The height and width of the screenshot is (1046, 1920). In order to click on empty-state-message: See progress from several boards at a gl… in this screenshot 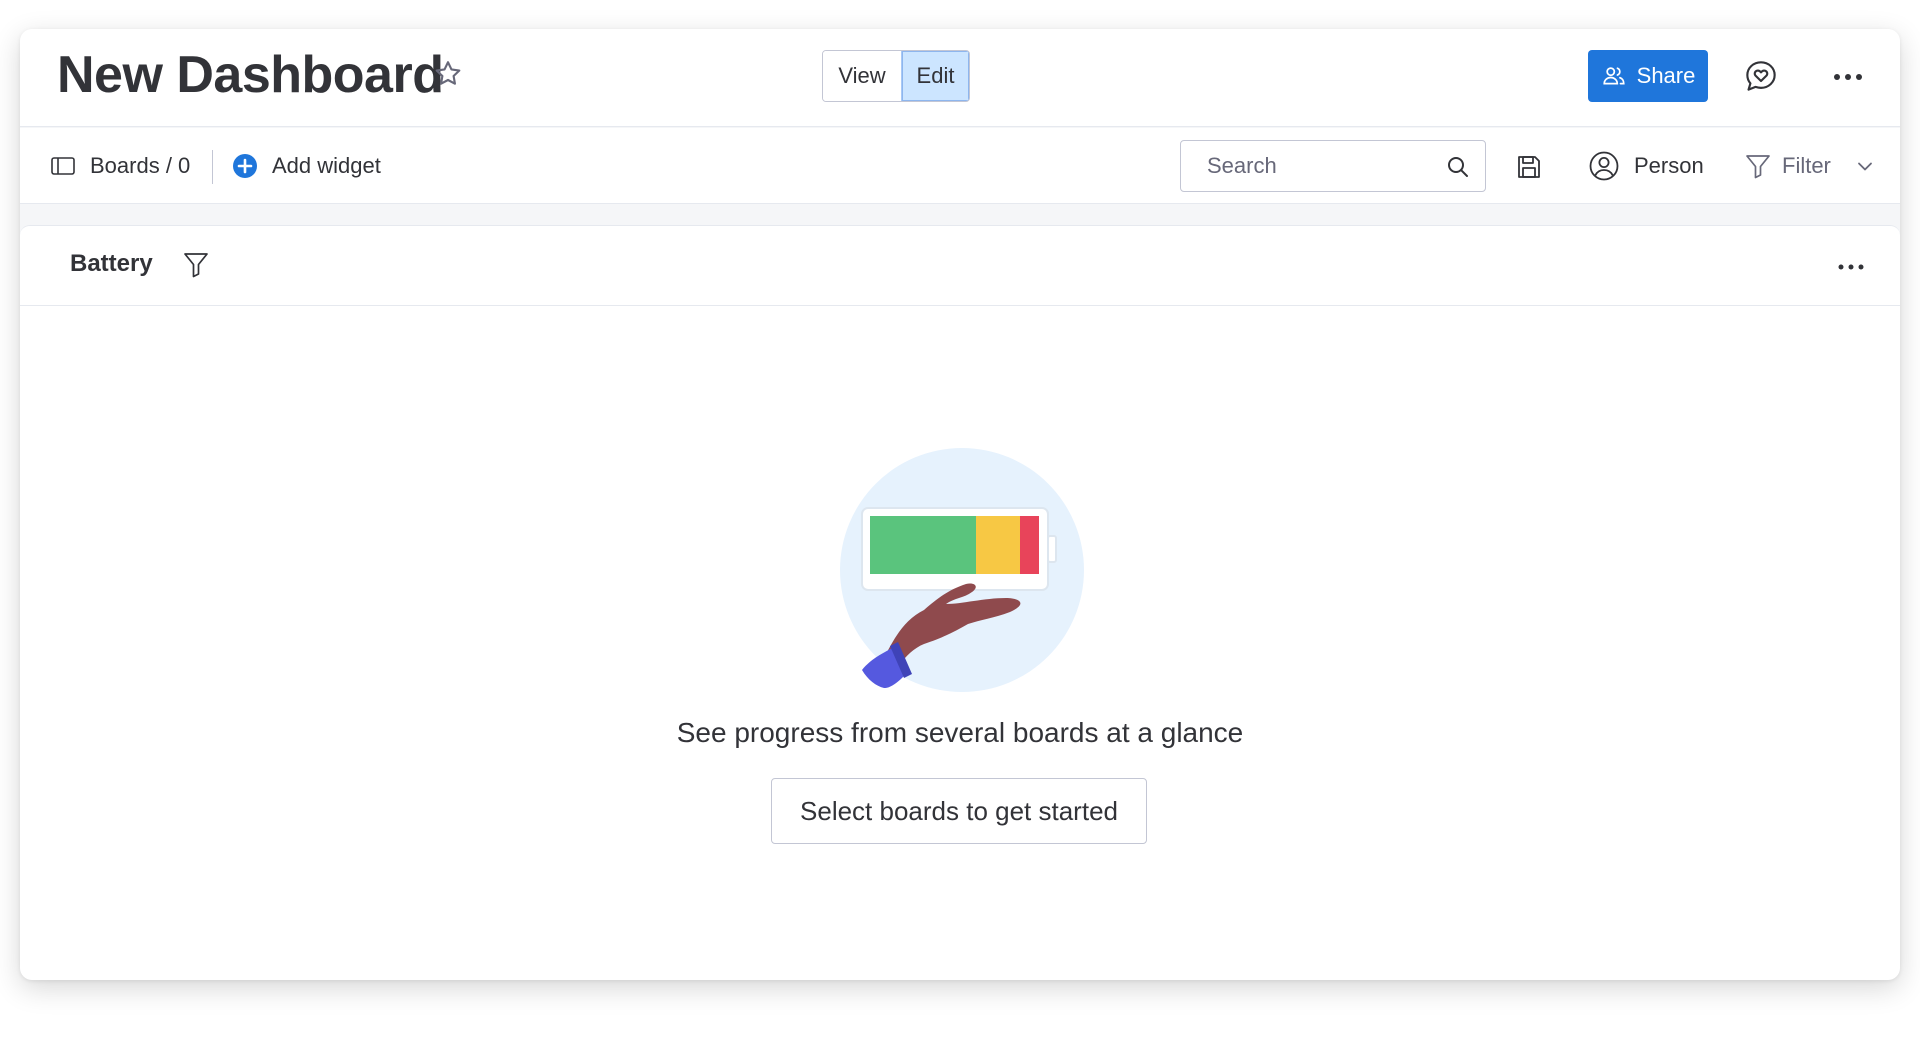, I will do `click(960, 732)`.